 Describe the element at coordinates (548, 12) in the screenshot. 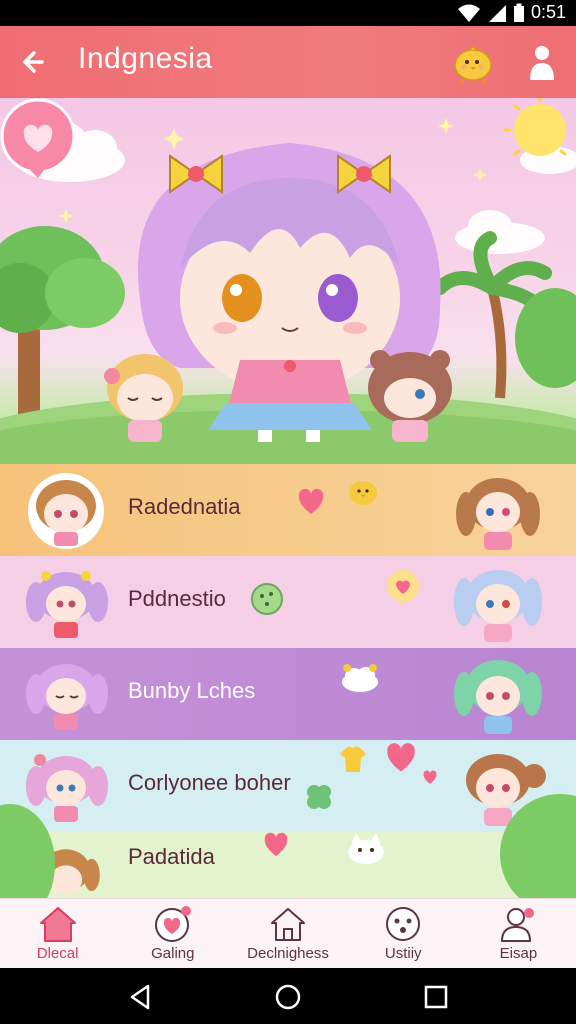

I see `status-time: 0:51` at that location.